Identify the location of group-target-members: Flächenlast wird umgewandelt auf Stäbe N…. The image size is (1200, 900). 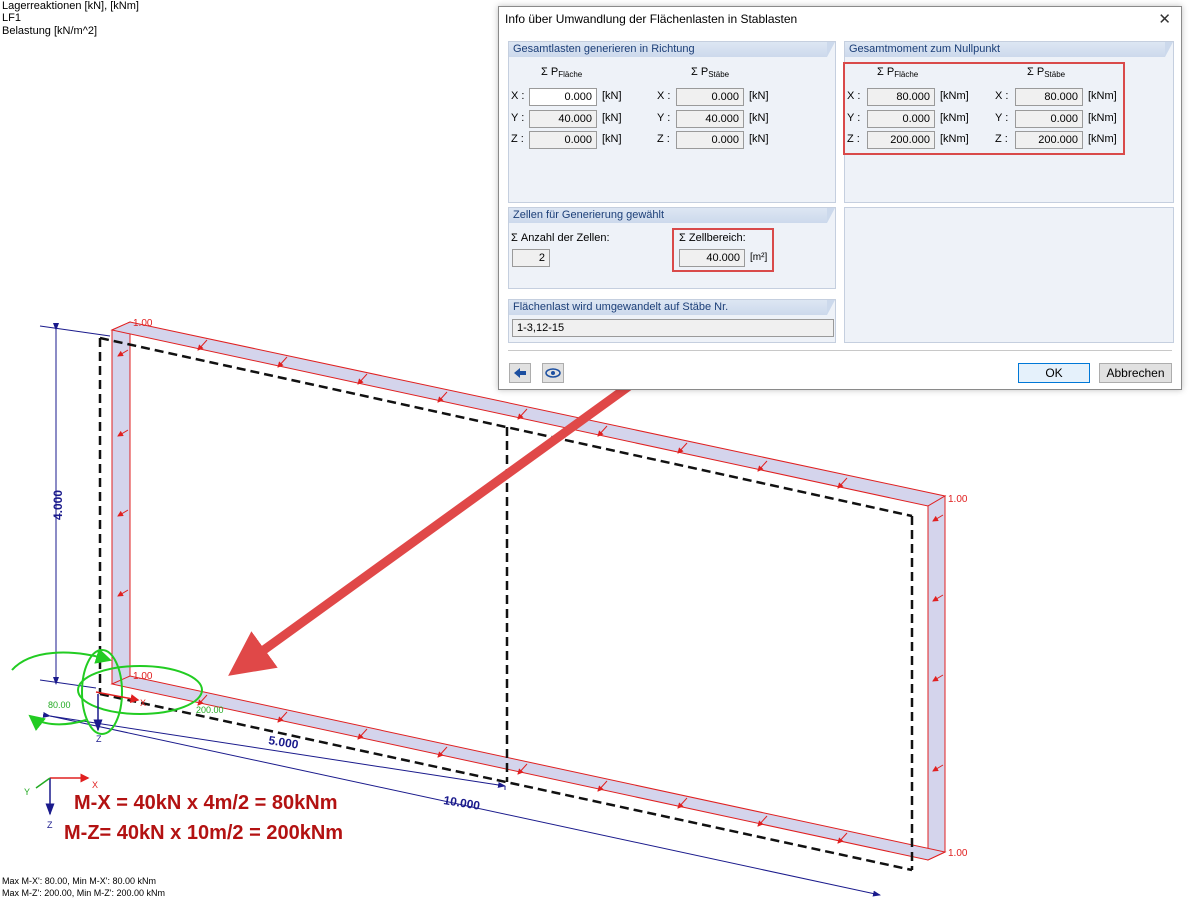
(672, 321).